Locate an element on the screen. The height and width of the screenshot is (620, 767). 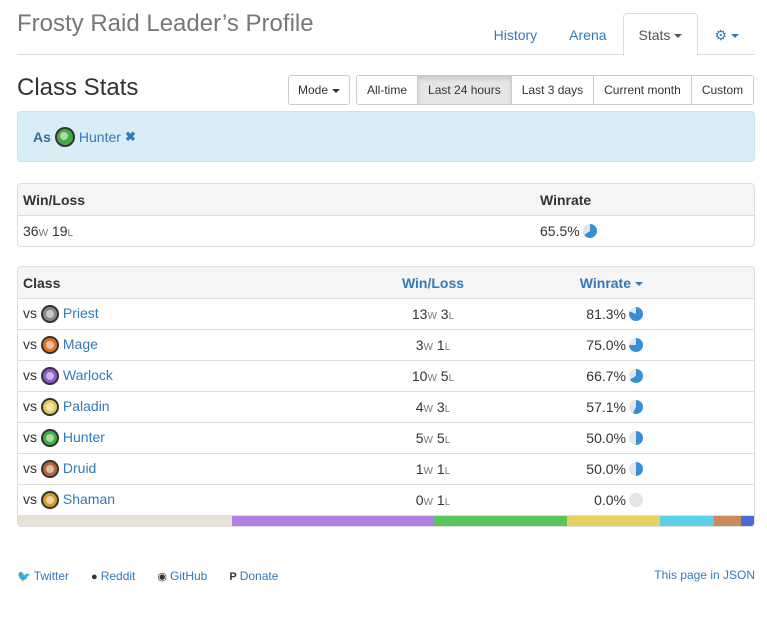
summary-winloss: 36W 19L is located at coordinates (276, 231).